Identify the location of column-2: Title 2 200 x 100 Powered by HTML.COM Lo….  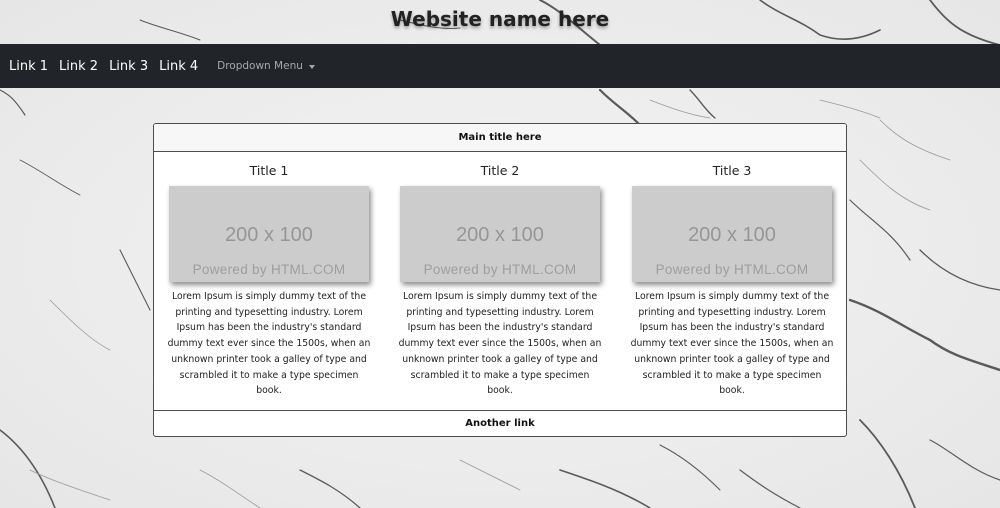
(500, 275).